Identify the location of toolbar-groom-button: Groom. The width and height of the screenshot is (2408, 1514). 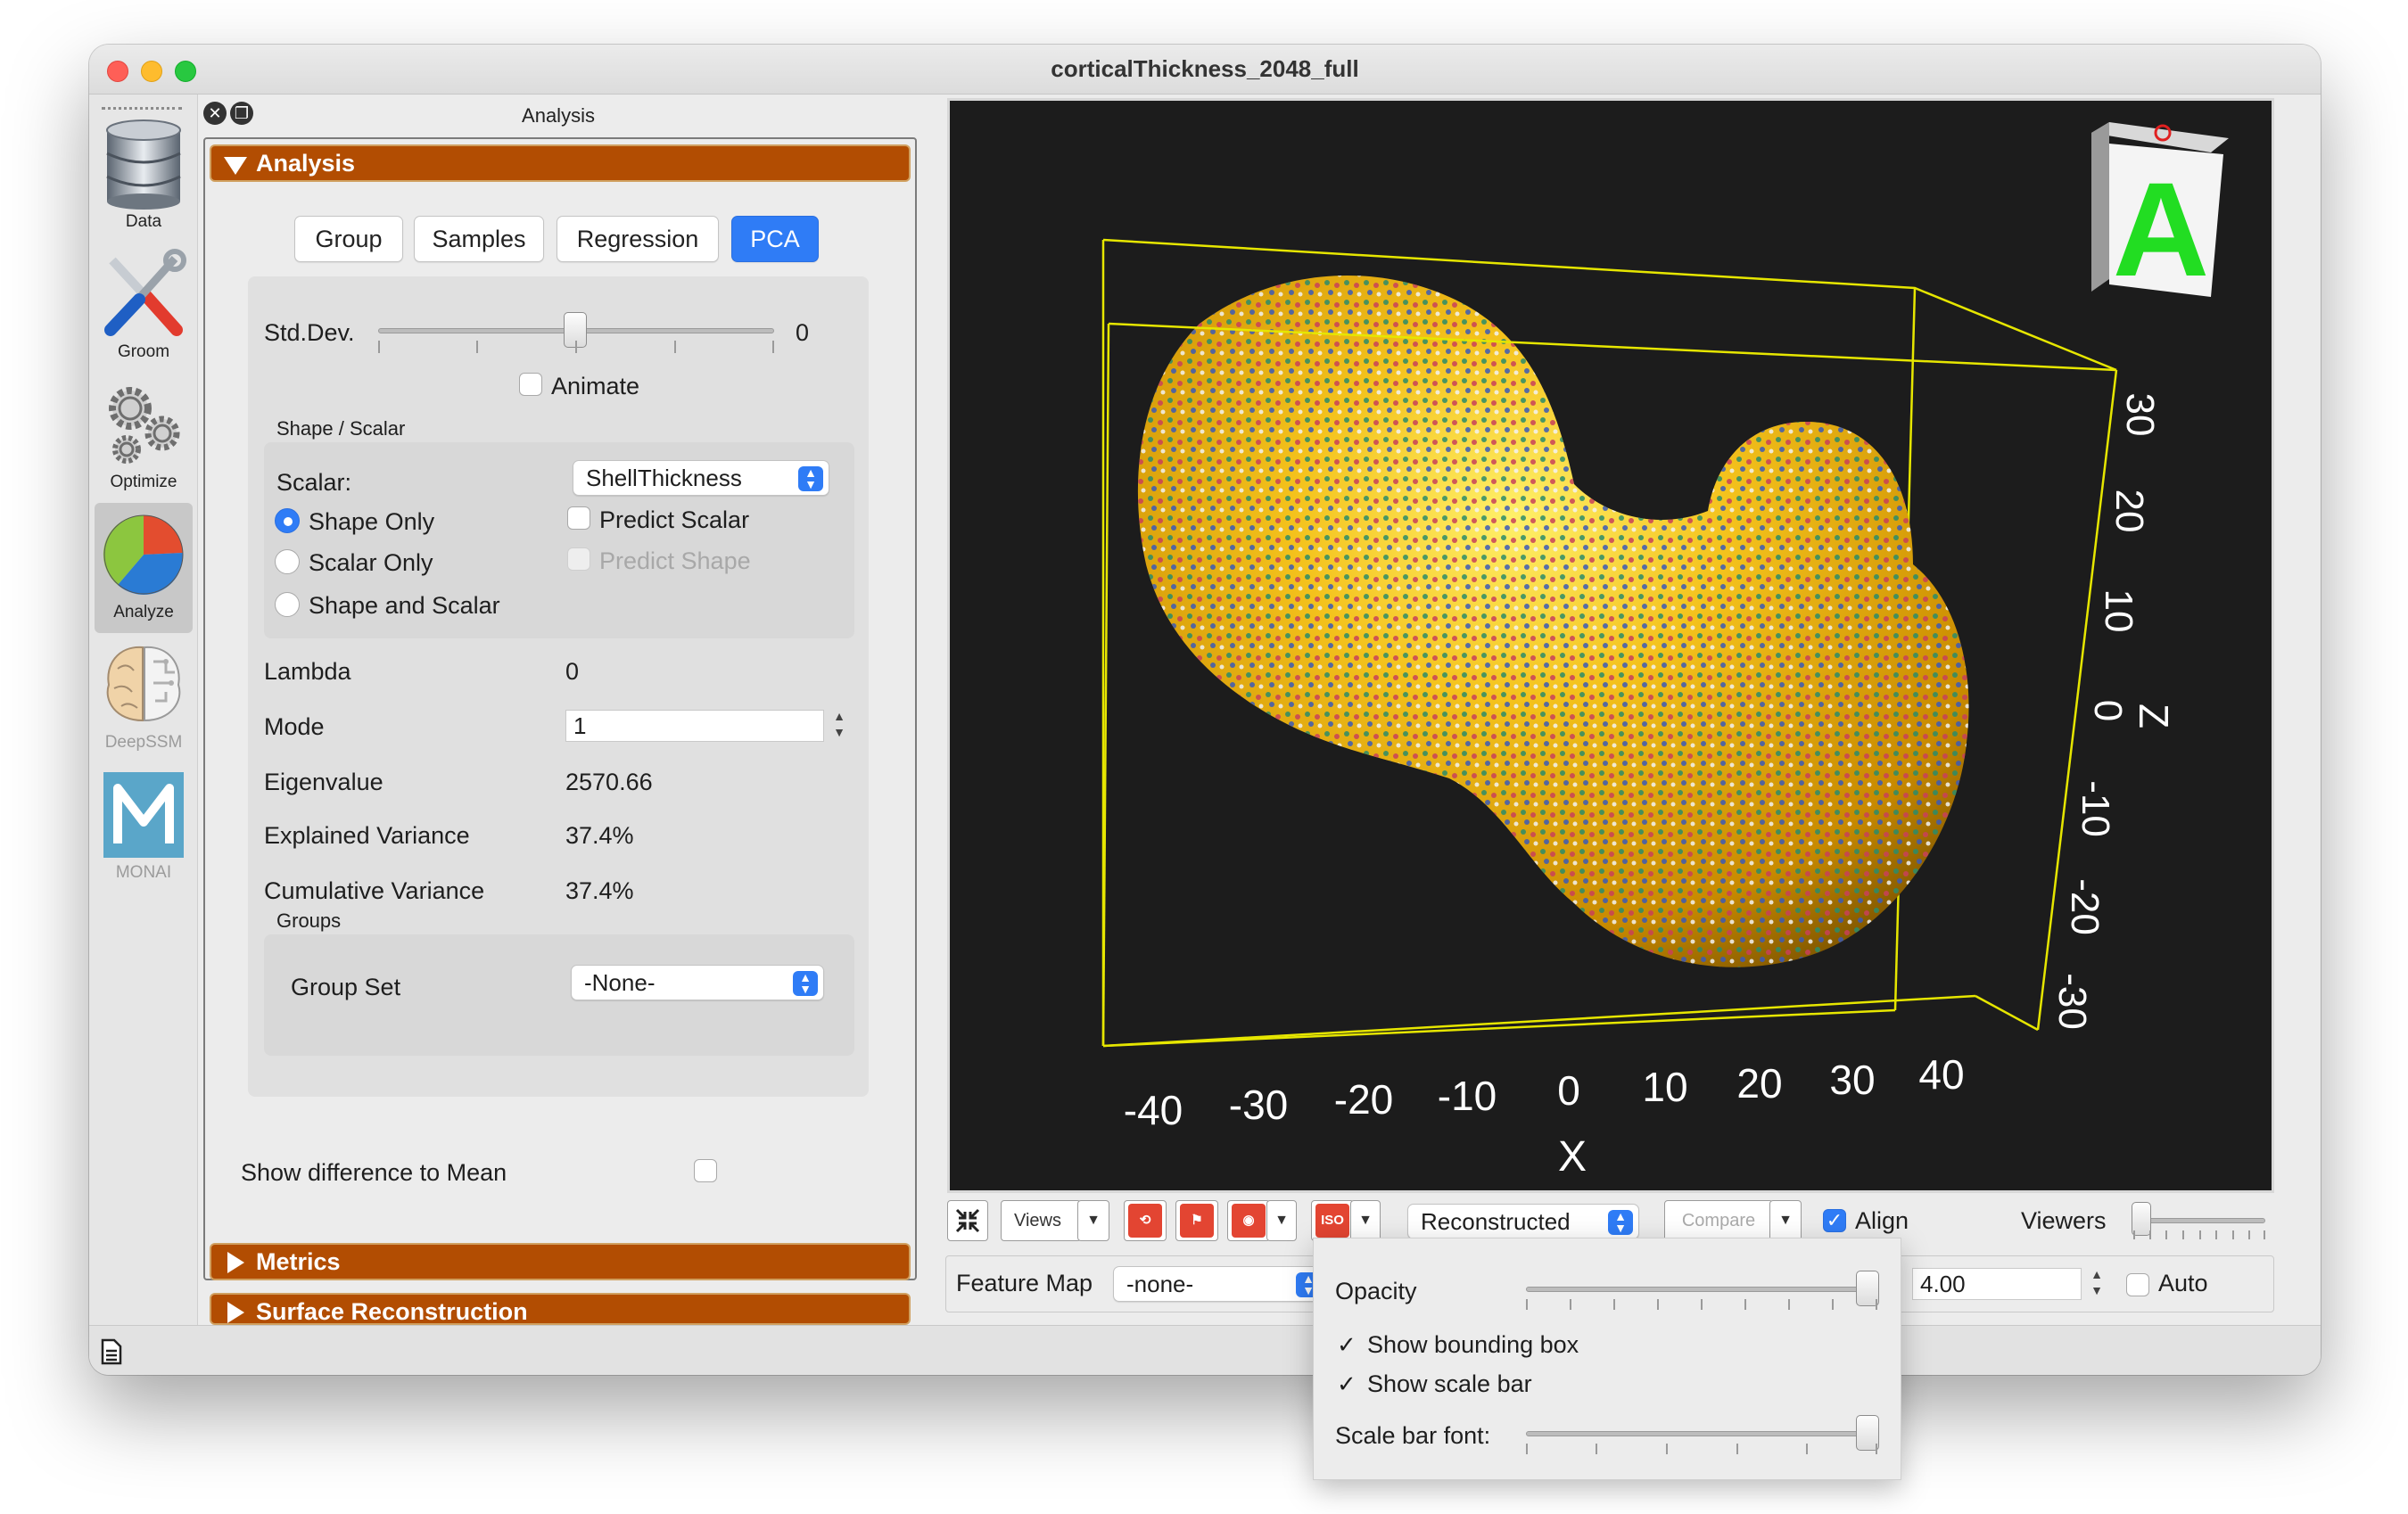
(144, 308).